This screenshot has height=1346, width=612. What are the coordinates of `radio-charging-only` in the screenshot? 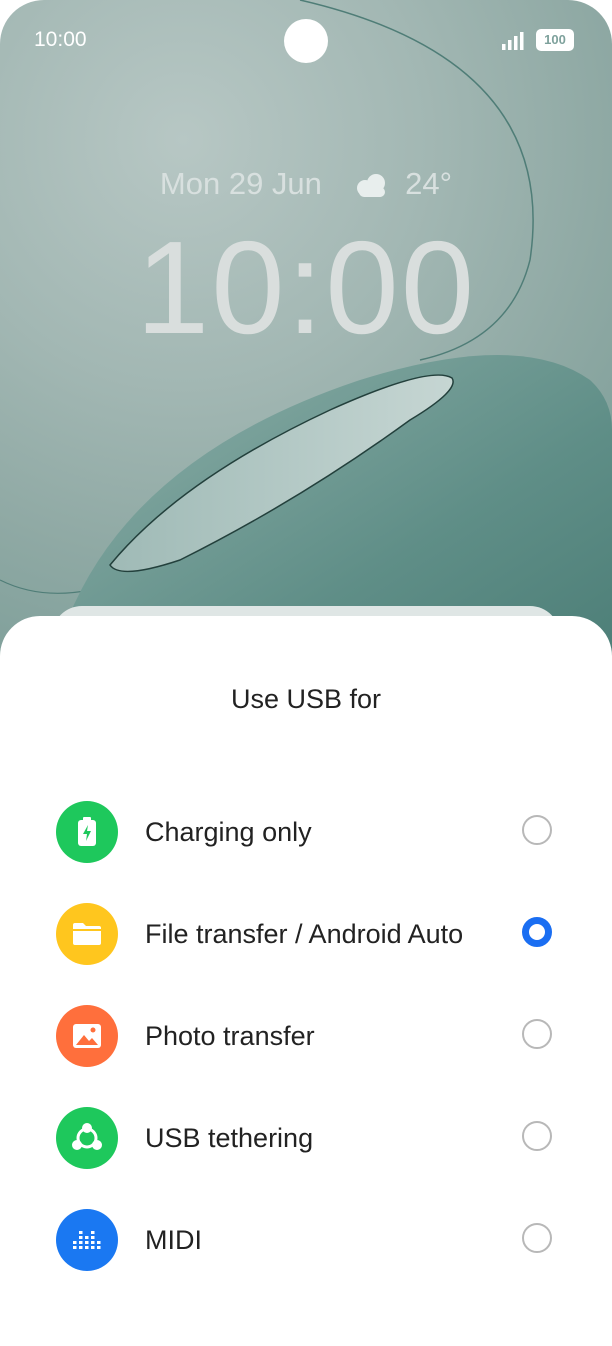 It's located at (537, 830).